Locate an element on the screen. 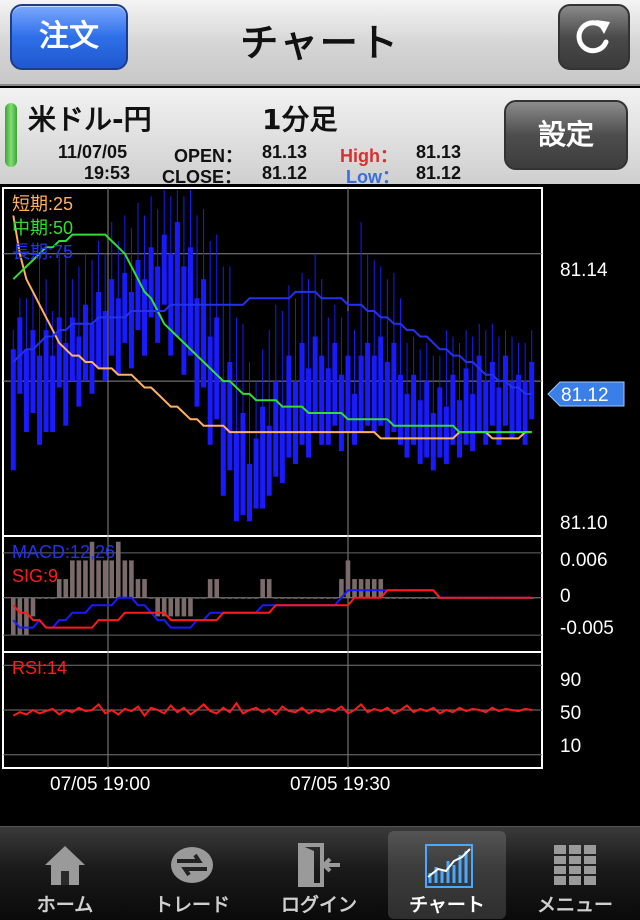  x-tick-1900: 07/05 19:00 is located at coordinates (100, 784).